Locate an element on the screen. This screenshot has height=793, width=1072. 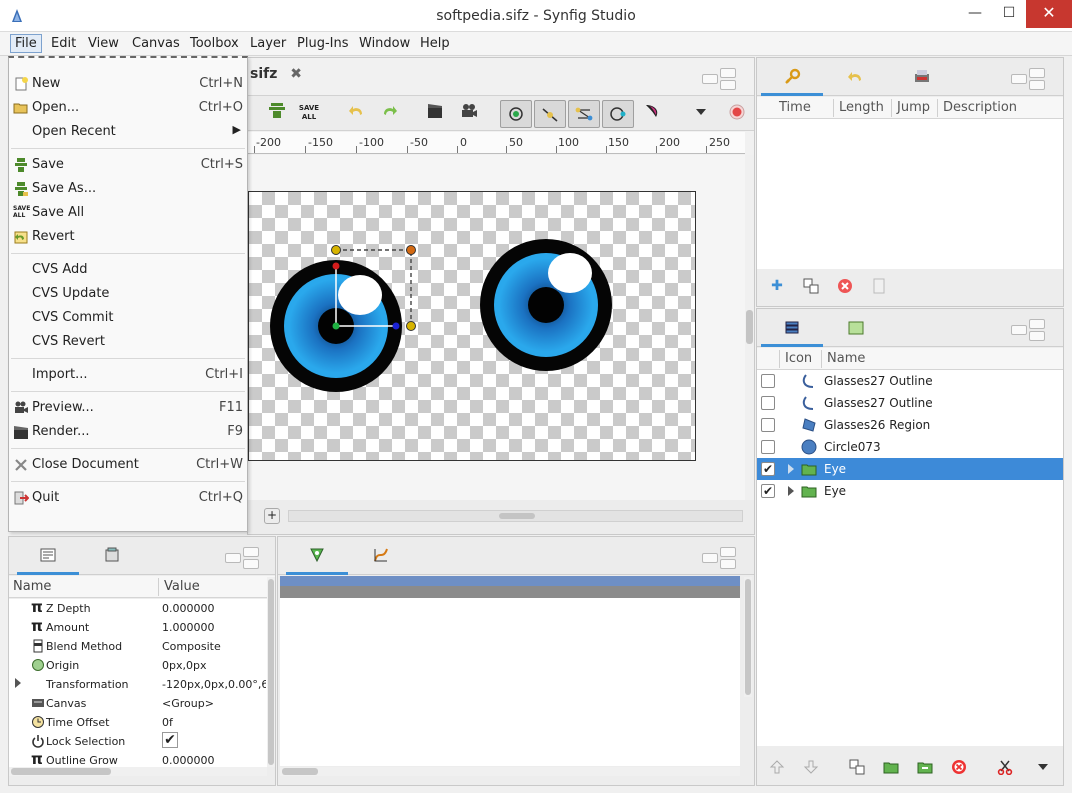
close-tab-icon: ✖ is located at coordinates (296, 74).